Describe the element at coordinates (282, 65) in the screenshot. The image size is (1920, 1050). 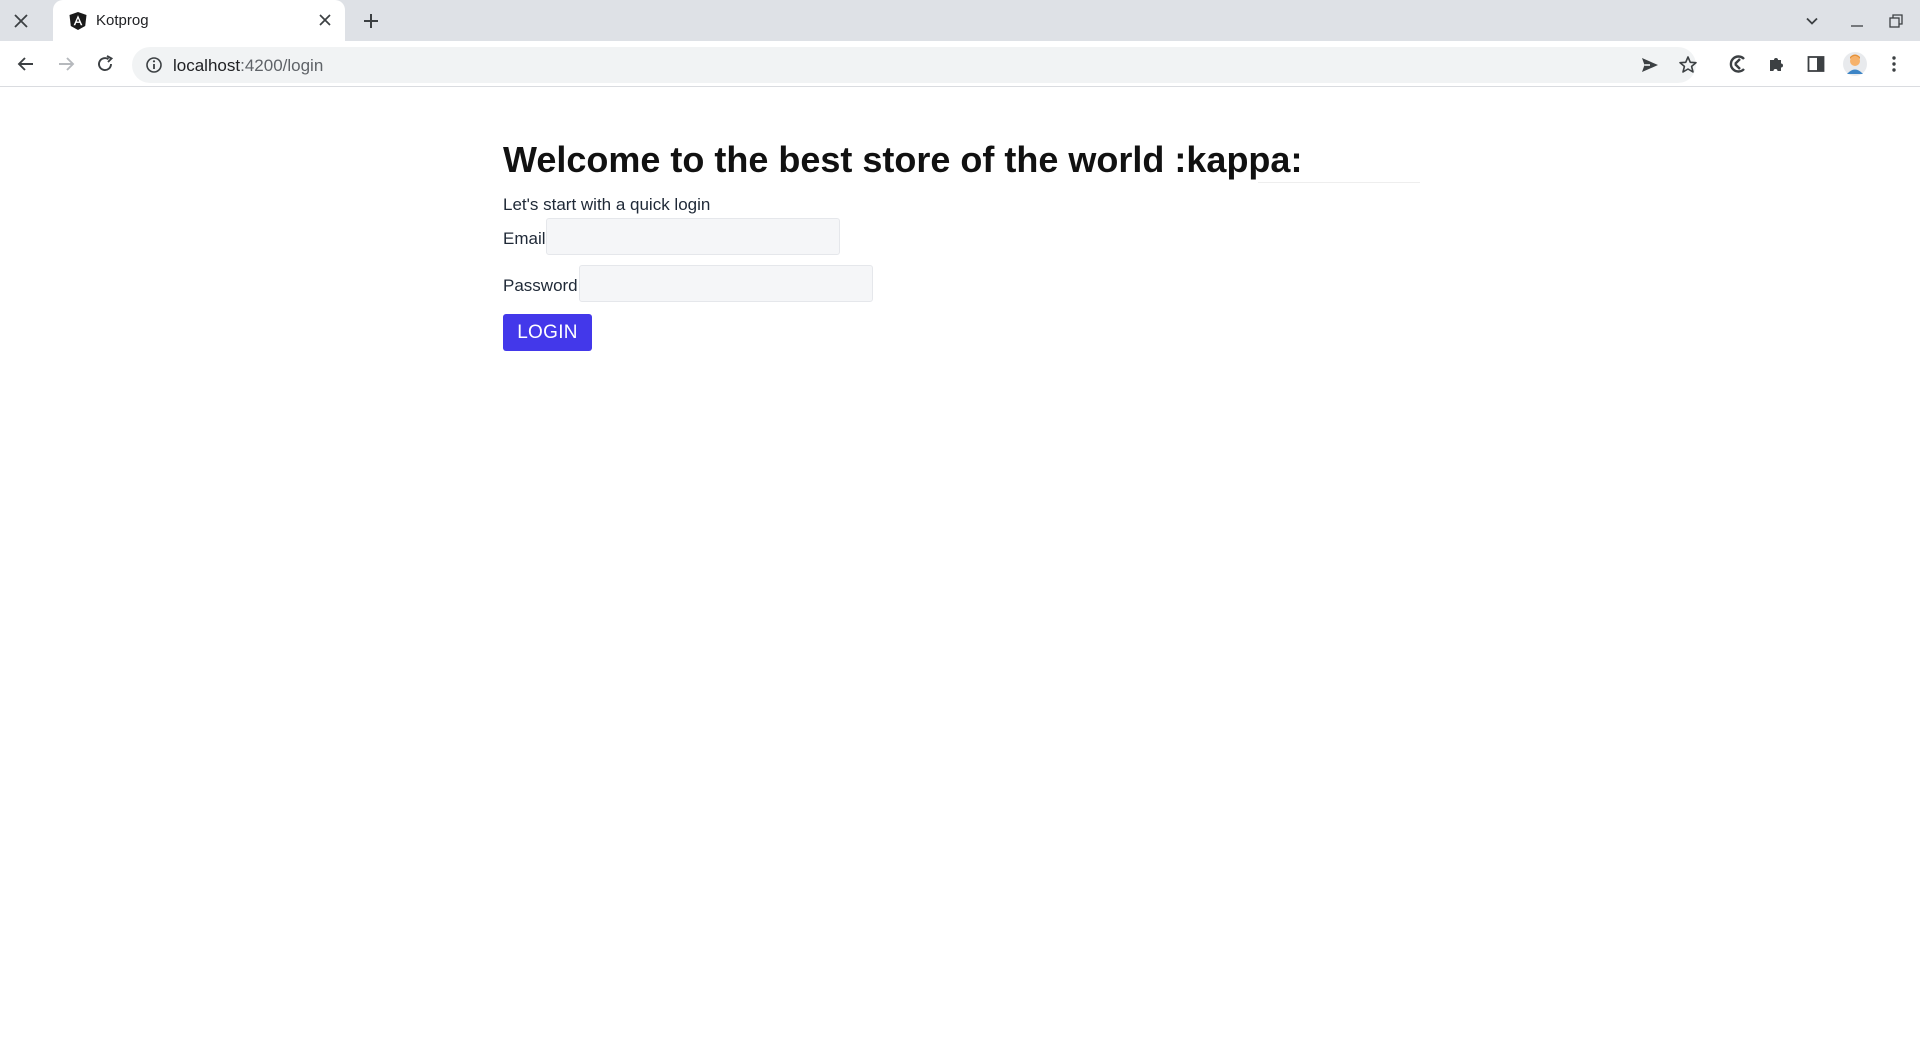
I see `url-path: :4200/login` at that location.